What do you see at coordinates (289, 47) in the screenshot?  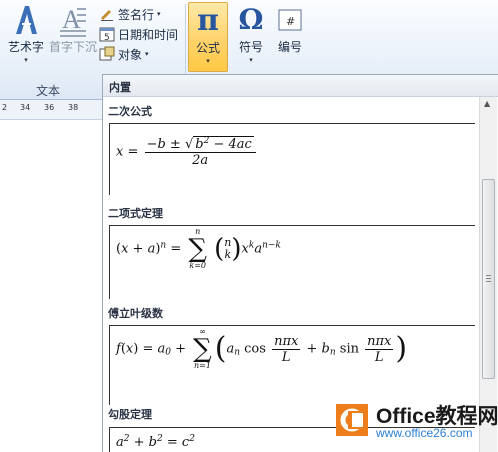 I see `number-label: 编号` at bounding box center [289, 47].